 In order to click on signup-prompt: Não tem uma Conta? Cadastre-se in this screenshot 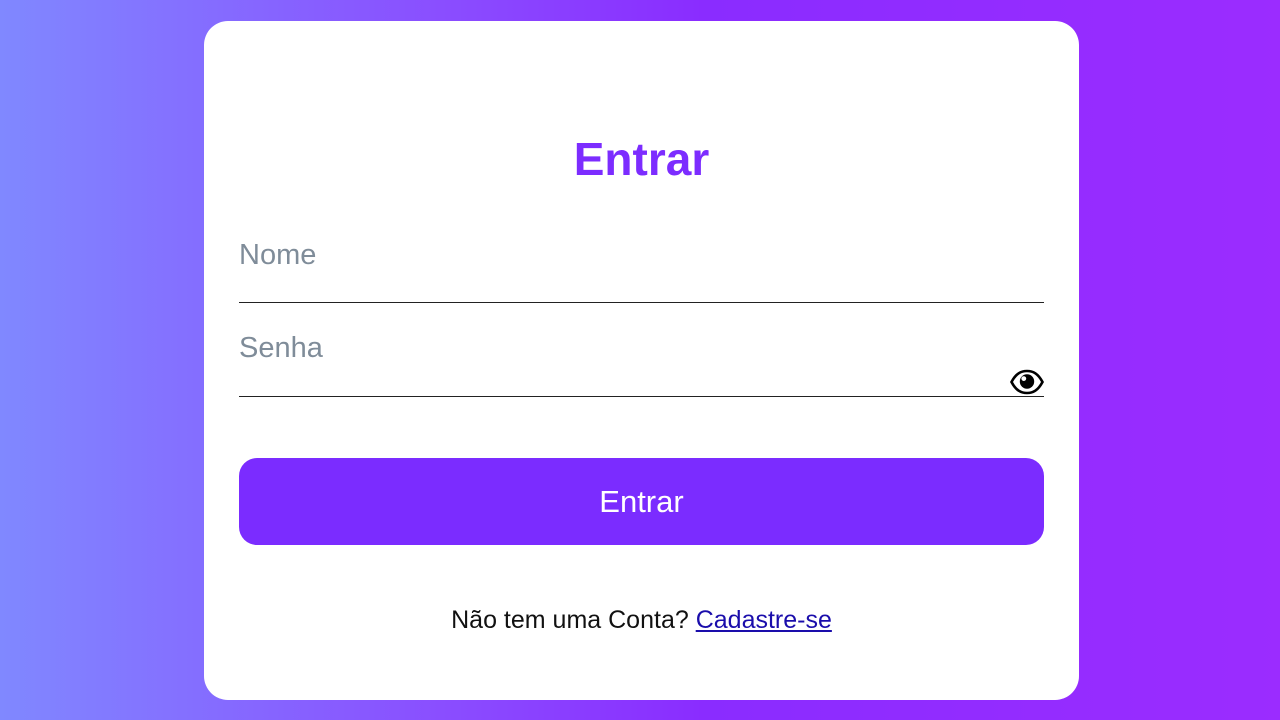, I will do `click(641, 620)`.